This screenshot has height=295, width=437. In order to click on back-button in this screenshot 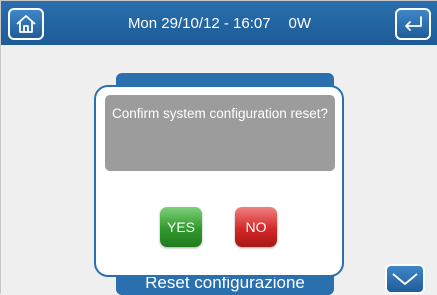, I will do `click(413, 24)`.